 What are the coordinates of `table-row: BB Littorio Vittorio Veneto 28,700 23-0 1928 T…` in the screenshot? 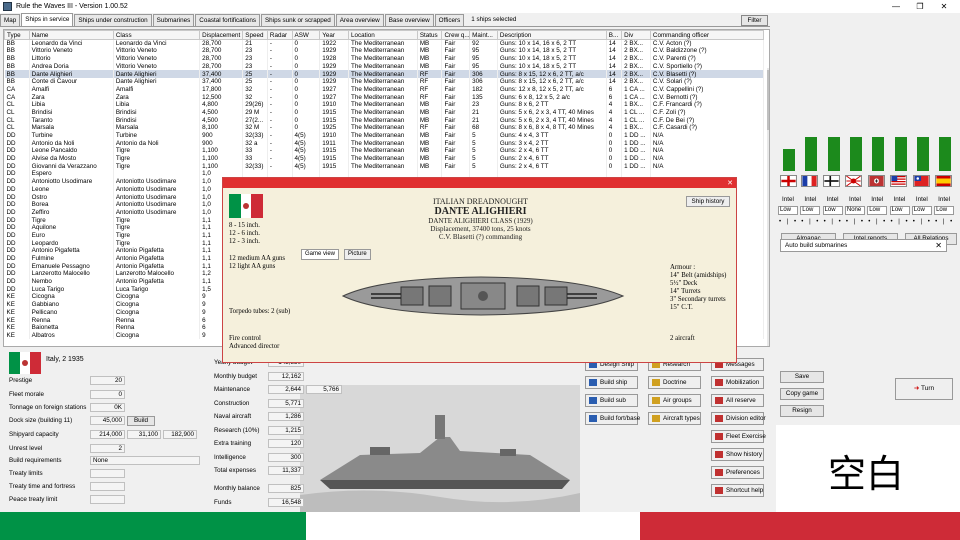 It's located at (384, 58).